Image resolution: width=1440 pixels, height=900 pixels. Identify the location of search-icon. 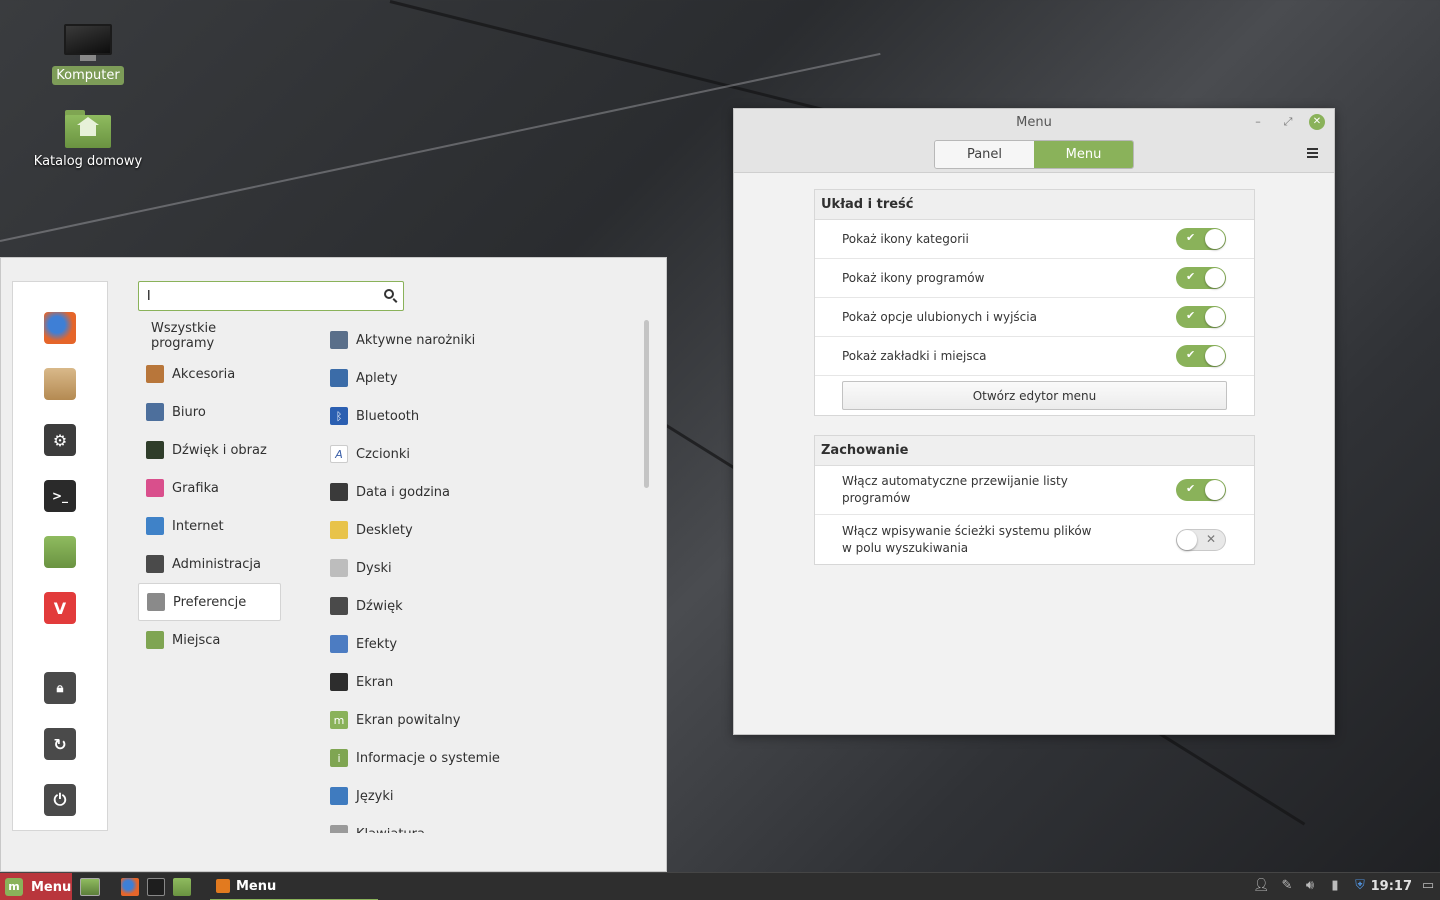
(389, 294).